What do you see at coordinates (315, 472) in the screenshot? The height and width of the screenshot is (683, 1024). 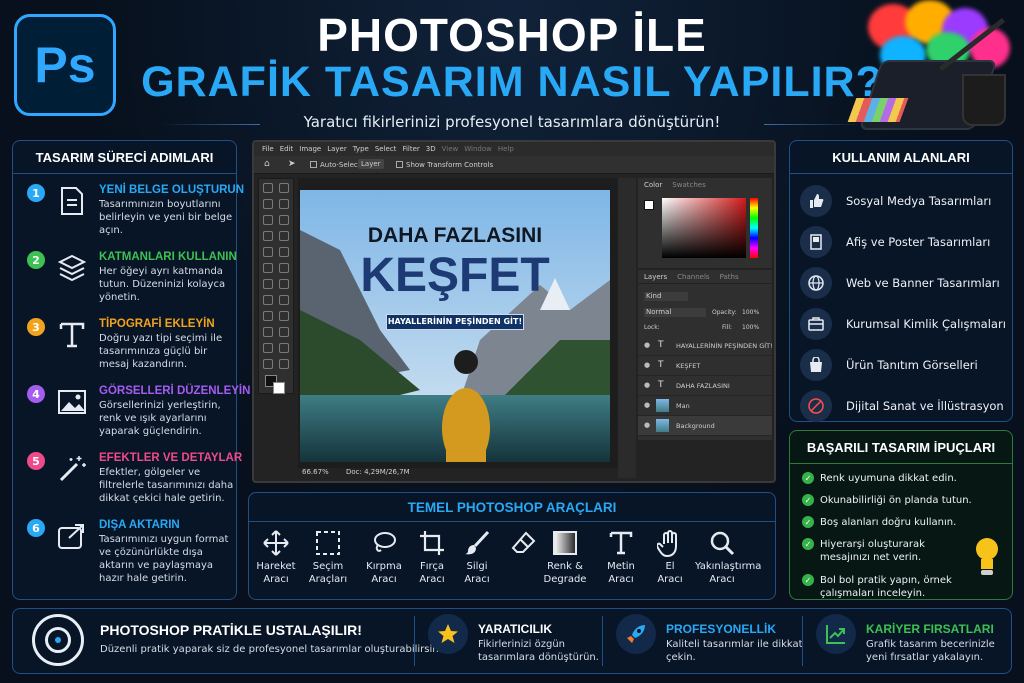 I see `zoom-status: 66.67%` at bounding box center [315, 472].